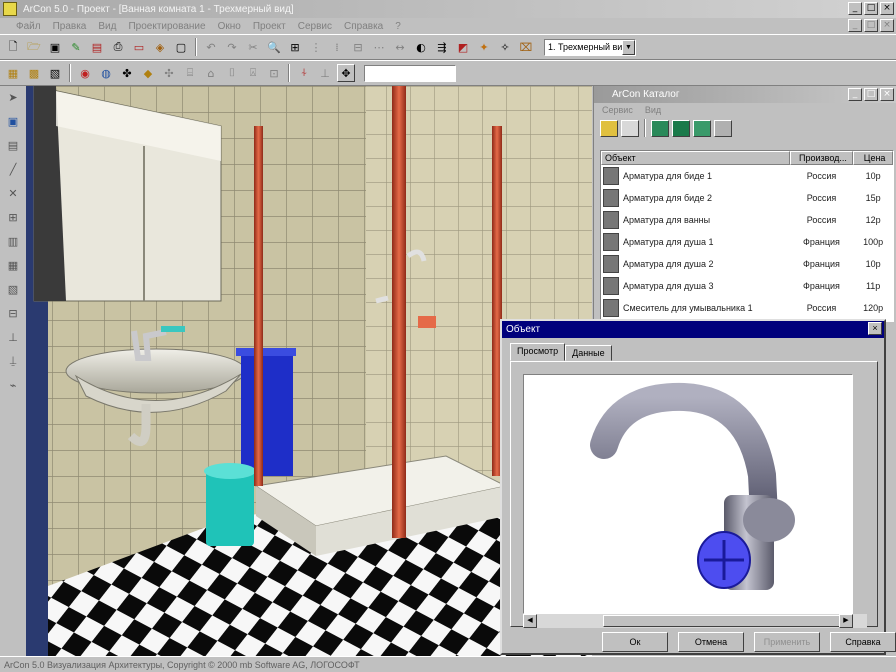  What do you see at coordinates (13, 145) in the screenshot?
I see `wall-draw-icon: ▤` at bounding box center [13, 145].